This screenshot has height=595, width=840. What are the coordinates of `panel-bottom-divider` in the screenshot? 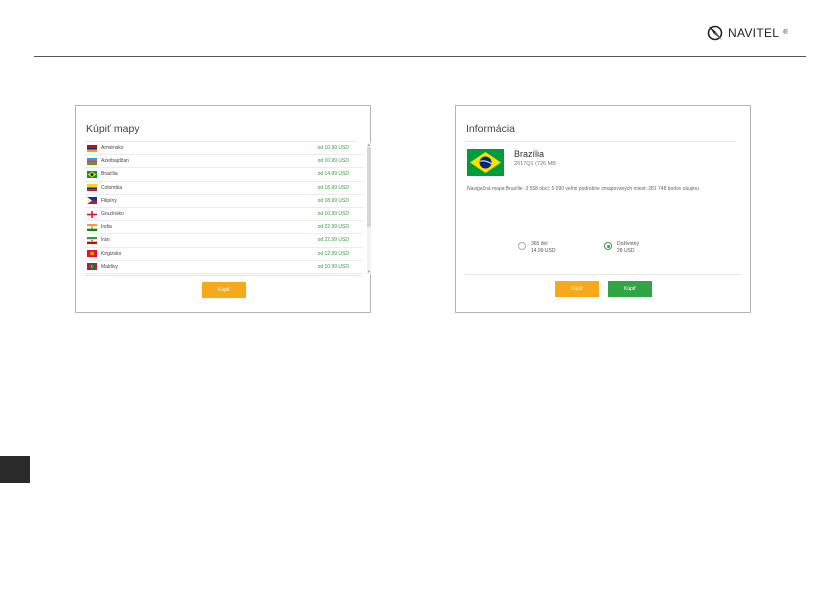 It's located at (603, 274).